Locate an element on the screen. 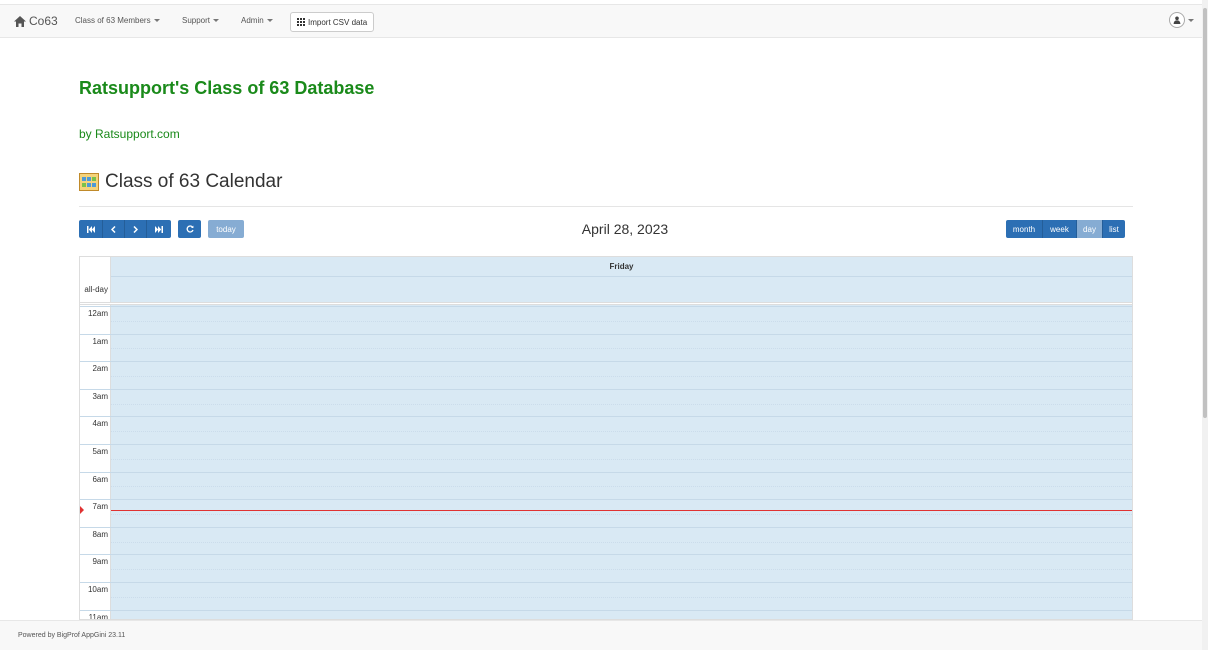  brand-label: Co63 is located at coordinates (43, 21).